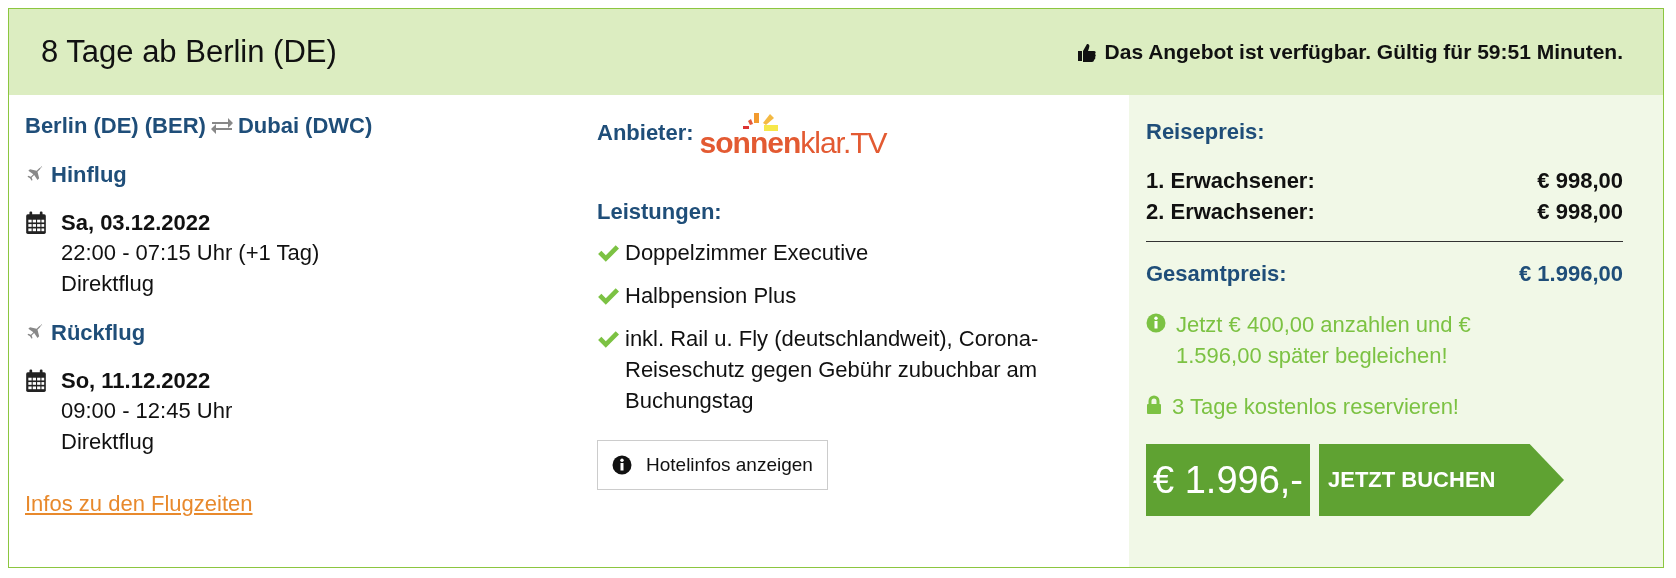 This screenshot has width=1676, height=578. Describe the element at coordinates (832, 370) in the screenshot. I see `service-item: inkl. Rail u. Fly (deutschlandweit), Corona-Reiseschutz gegen Gebühr zubuchbar am Buchungstag` at that location.